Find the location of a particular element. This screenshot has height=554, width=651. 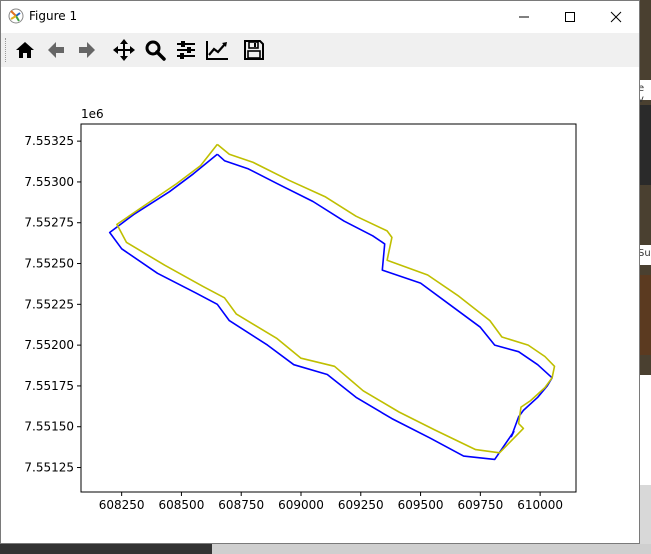

configure-subplots-icon is located at coordinates (186, 50).